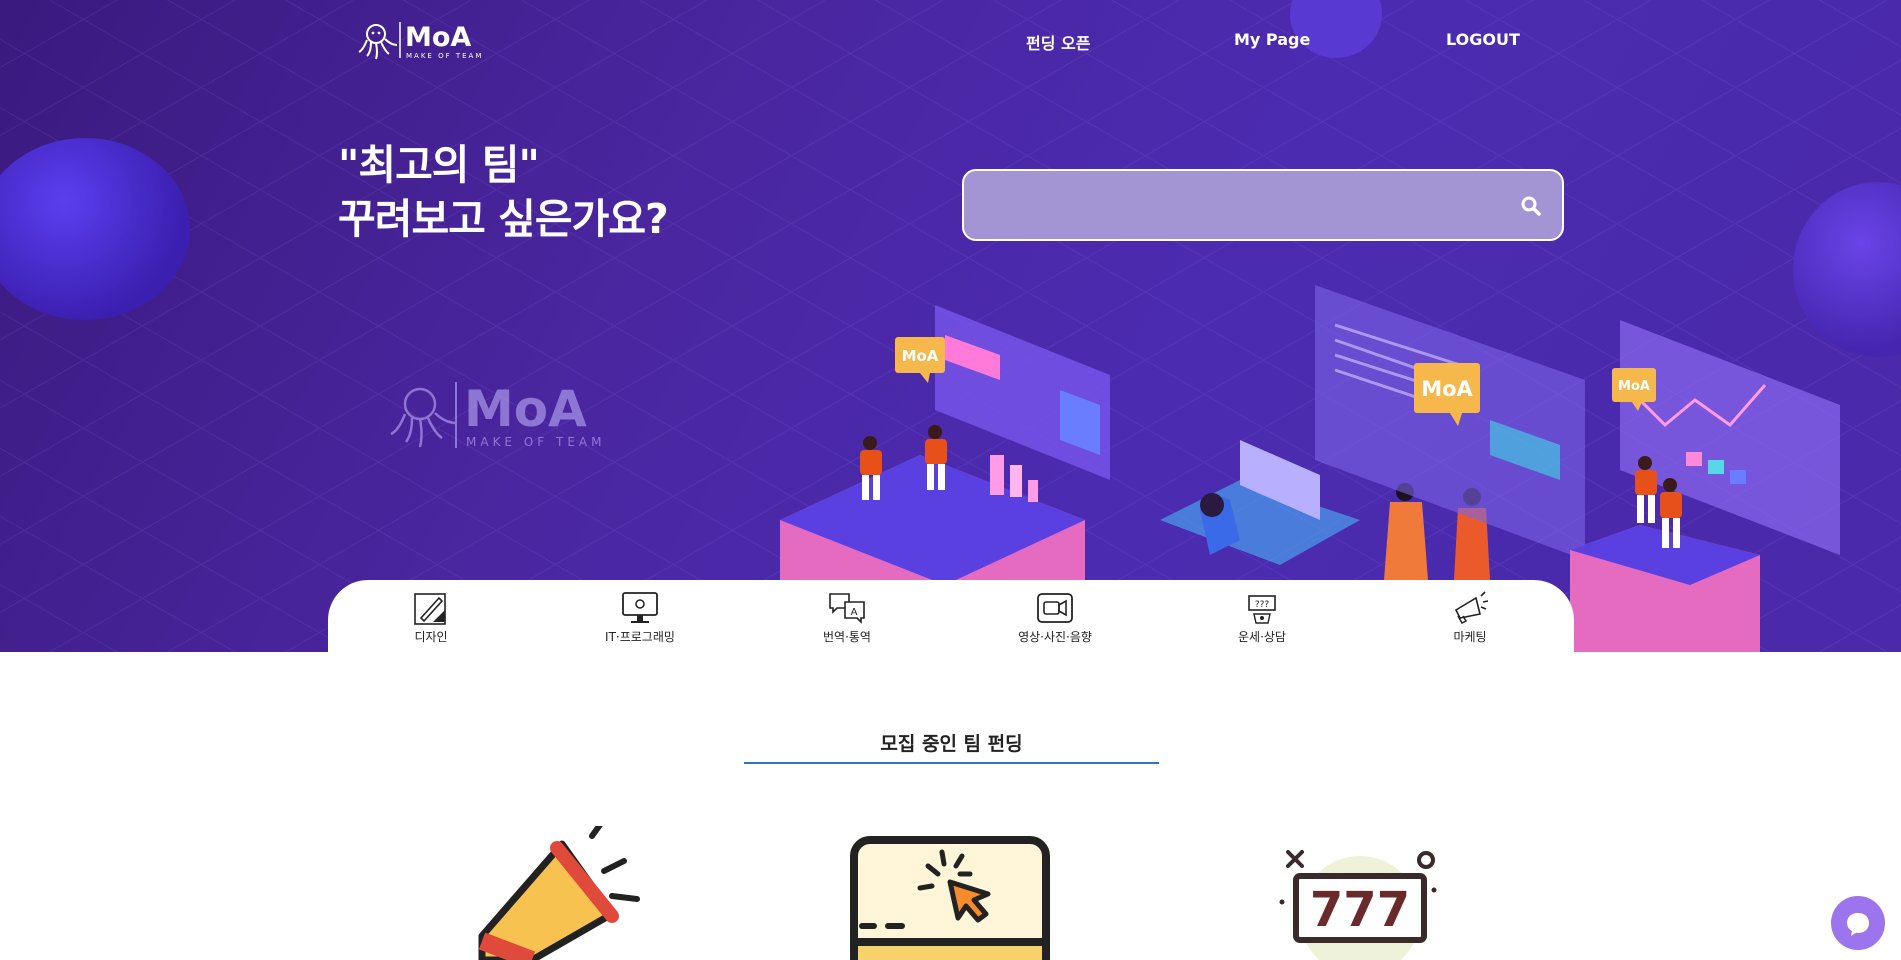  Describe the element at coordinates (950, 897) in the screenshot. I see `phone-click-icon` at that location.